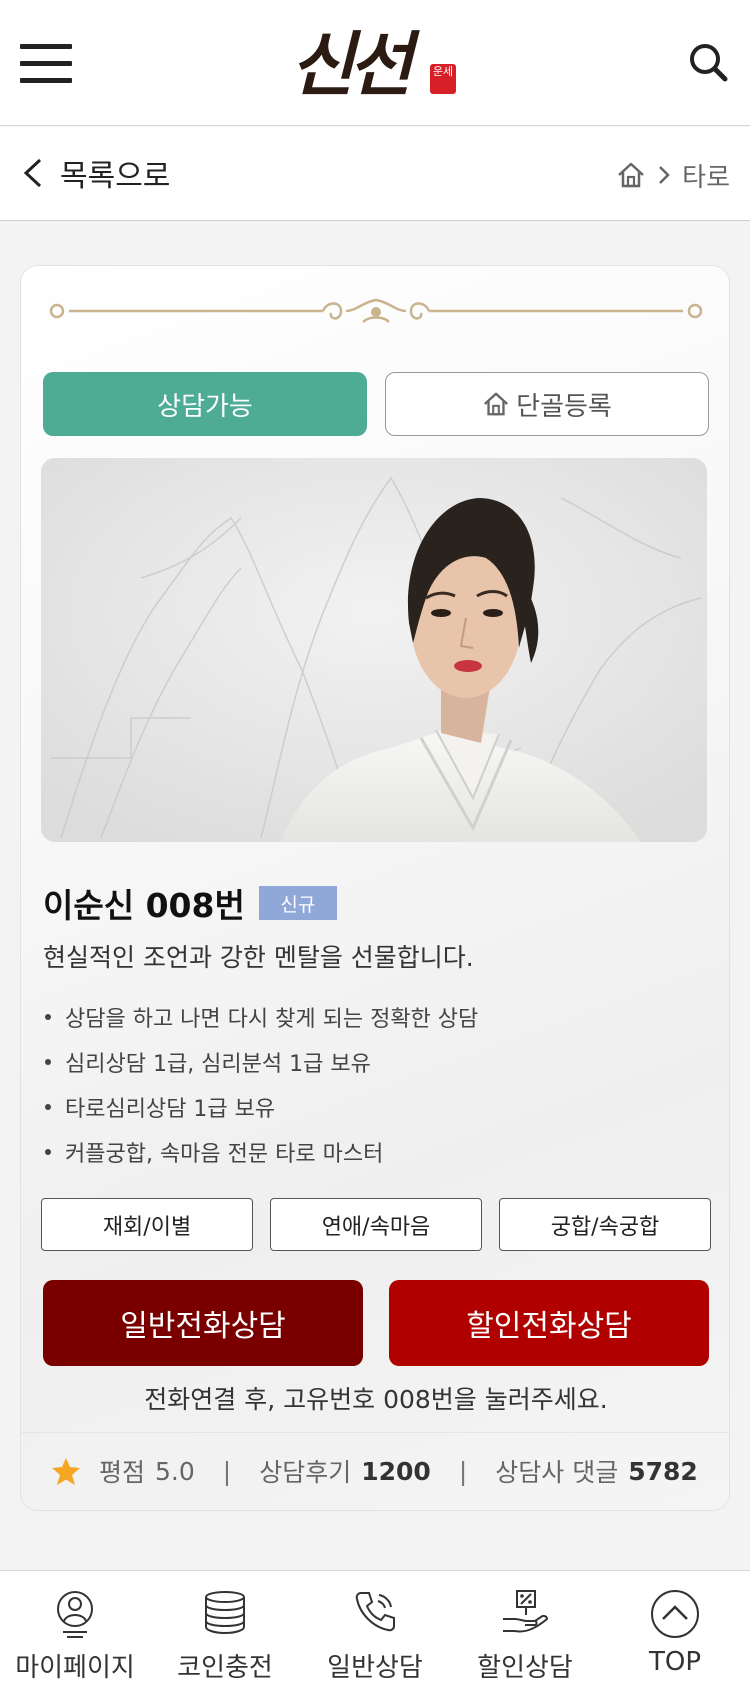 The height and width of the screenshot is (1694, 750). I want to click on brand-logo: 신선 운세, so click(380, 65).